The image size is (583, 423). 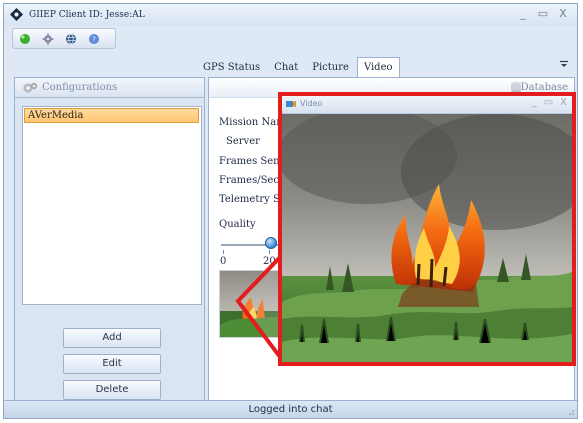 I want to click on video-icon, so click(x=291, y=104).